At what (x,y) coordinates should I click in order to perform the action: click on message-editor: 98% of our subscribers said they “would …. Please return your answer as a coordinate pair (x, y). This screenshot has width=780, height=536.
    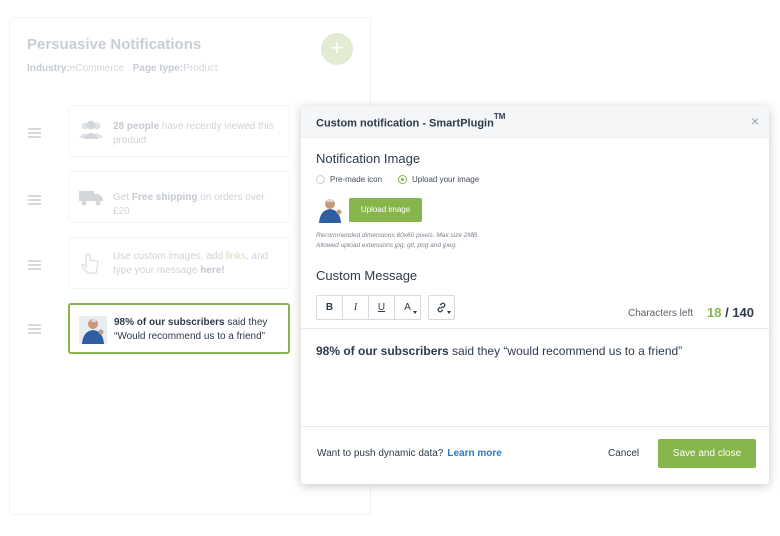
    Looking at the image, I should click on (535, 377).